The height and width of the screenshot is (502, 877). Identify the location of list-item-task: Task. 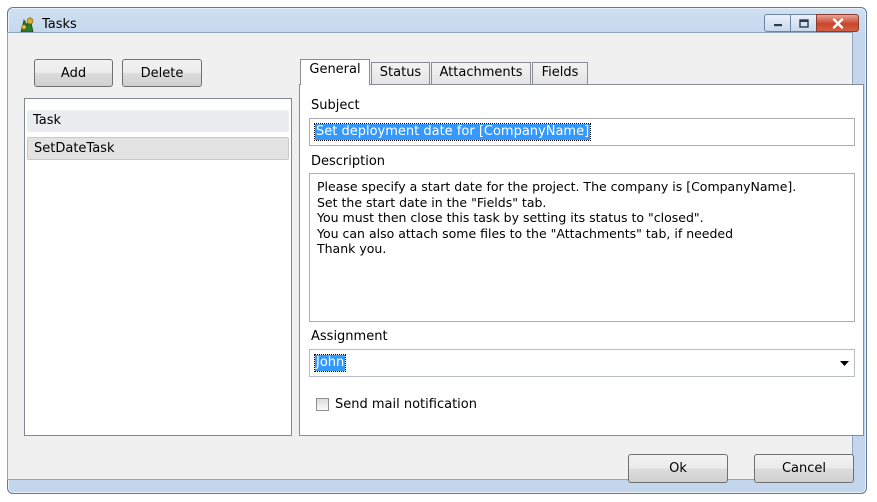
(158, 121).